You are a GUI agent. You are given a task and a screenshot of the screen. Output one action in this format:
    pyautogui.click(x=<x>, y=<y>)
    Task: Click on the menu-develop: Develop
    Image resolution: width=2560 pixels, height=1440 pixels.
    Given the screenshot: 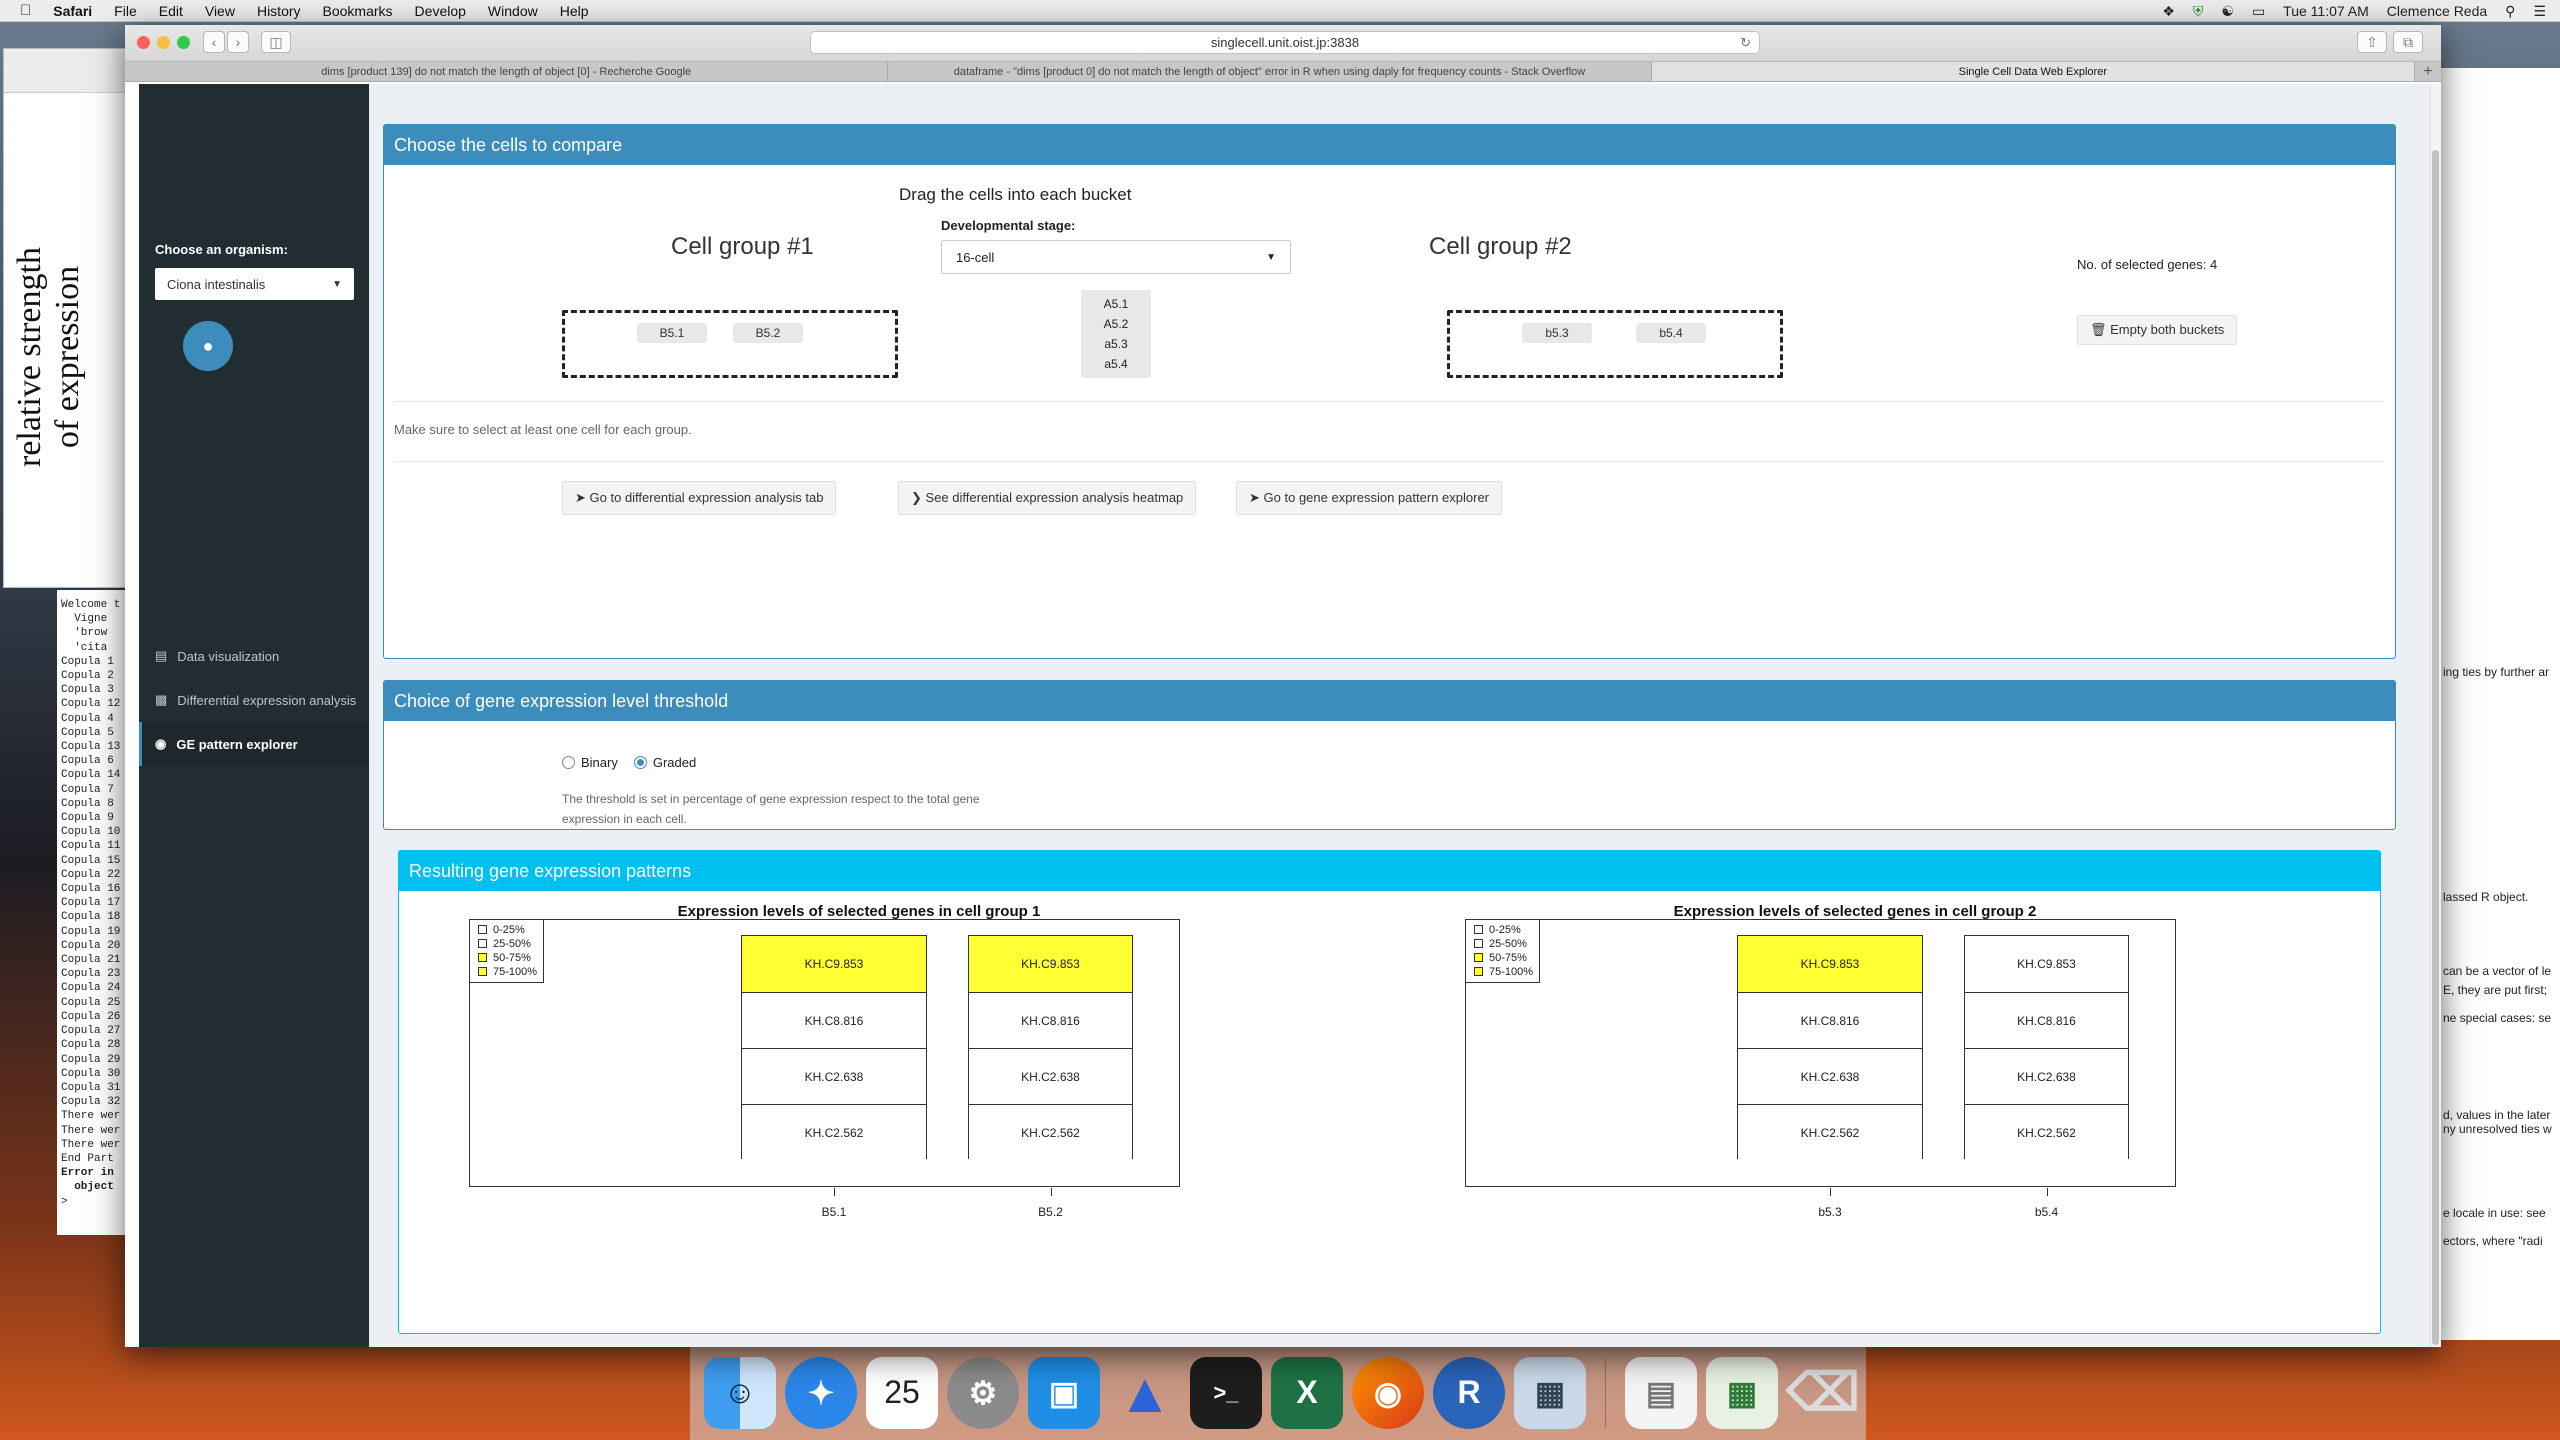 What is the action you would take?
    pyautogui.click(x=440, y=11)
    